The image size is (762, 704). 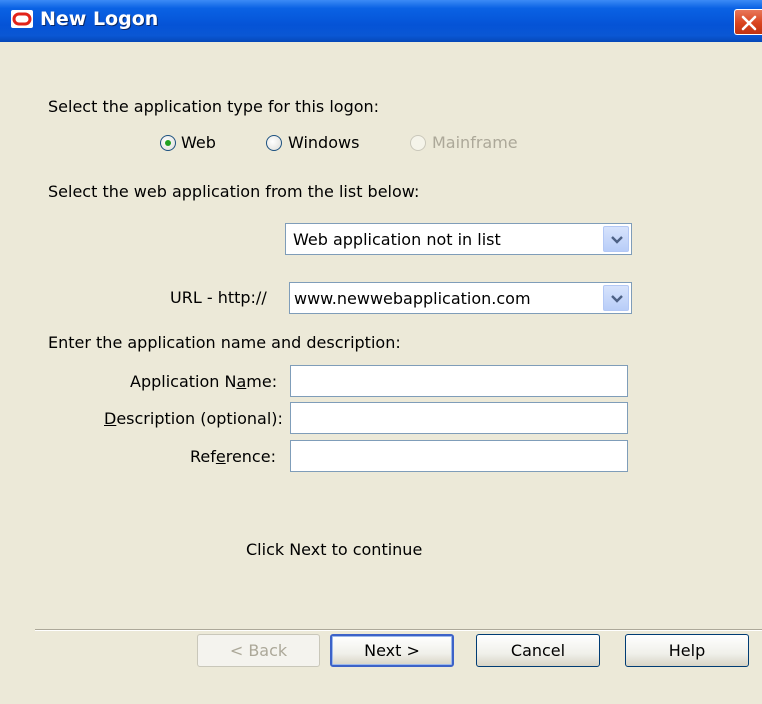 I want to click on help-button: Help, so click(x=687, y=650).